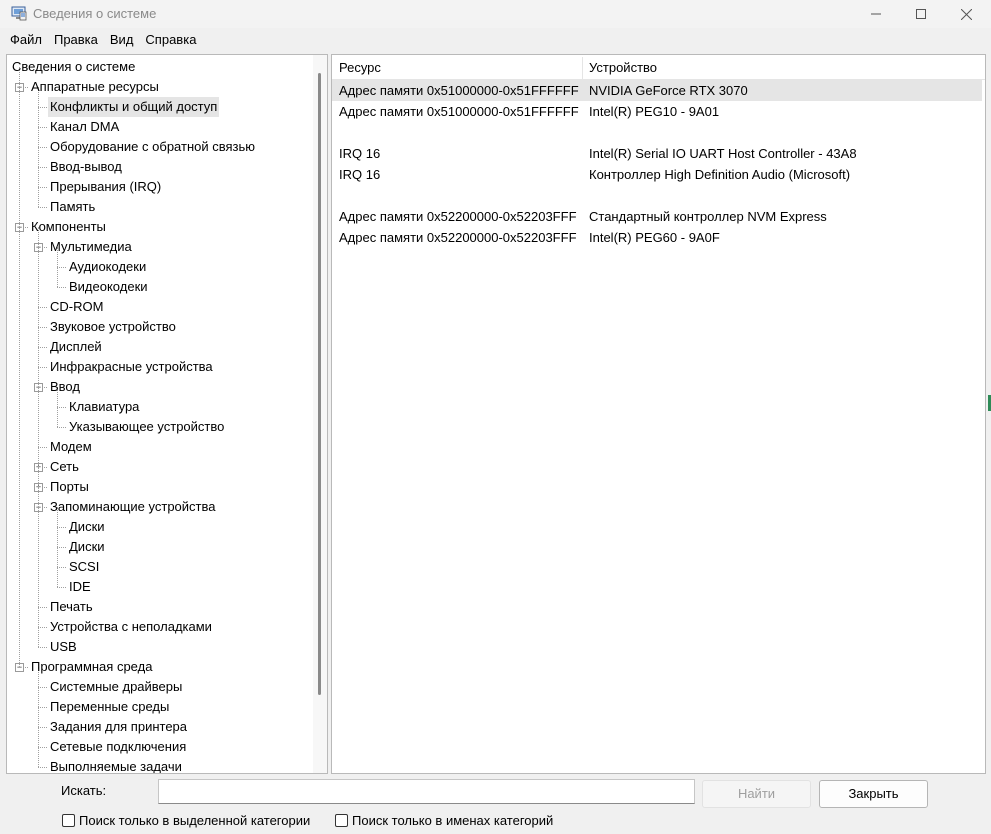  I want to click on tree-scrollbar-thumb, so click(319, 384).